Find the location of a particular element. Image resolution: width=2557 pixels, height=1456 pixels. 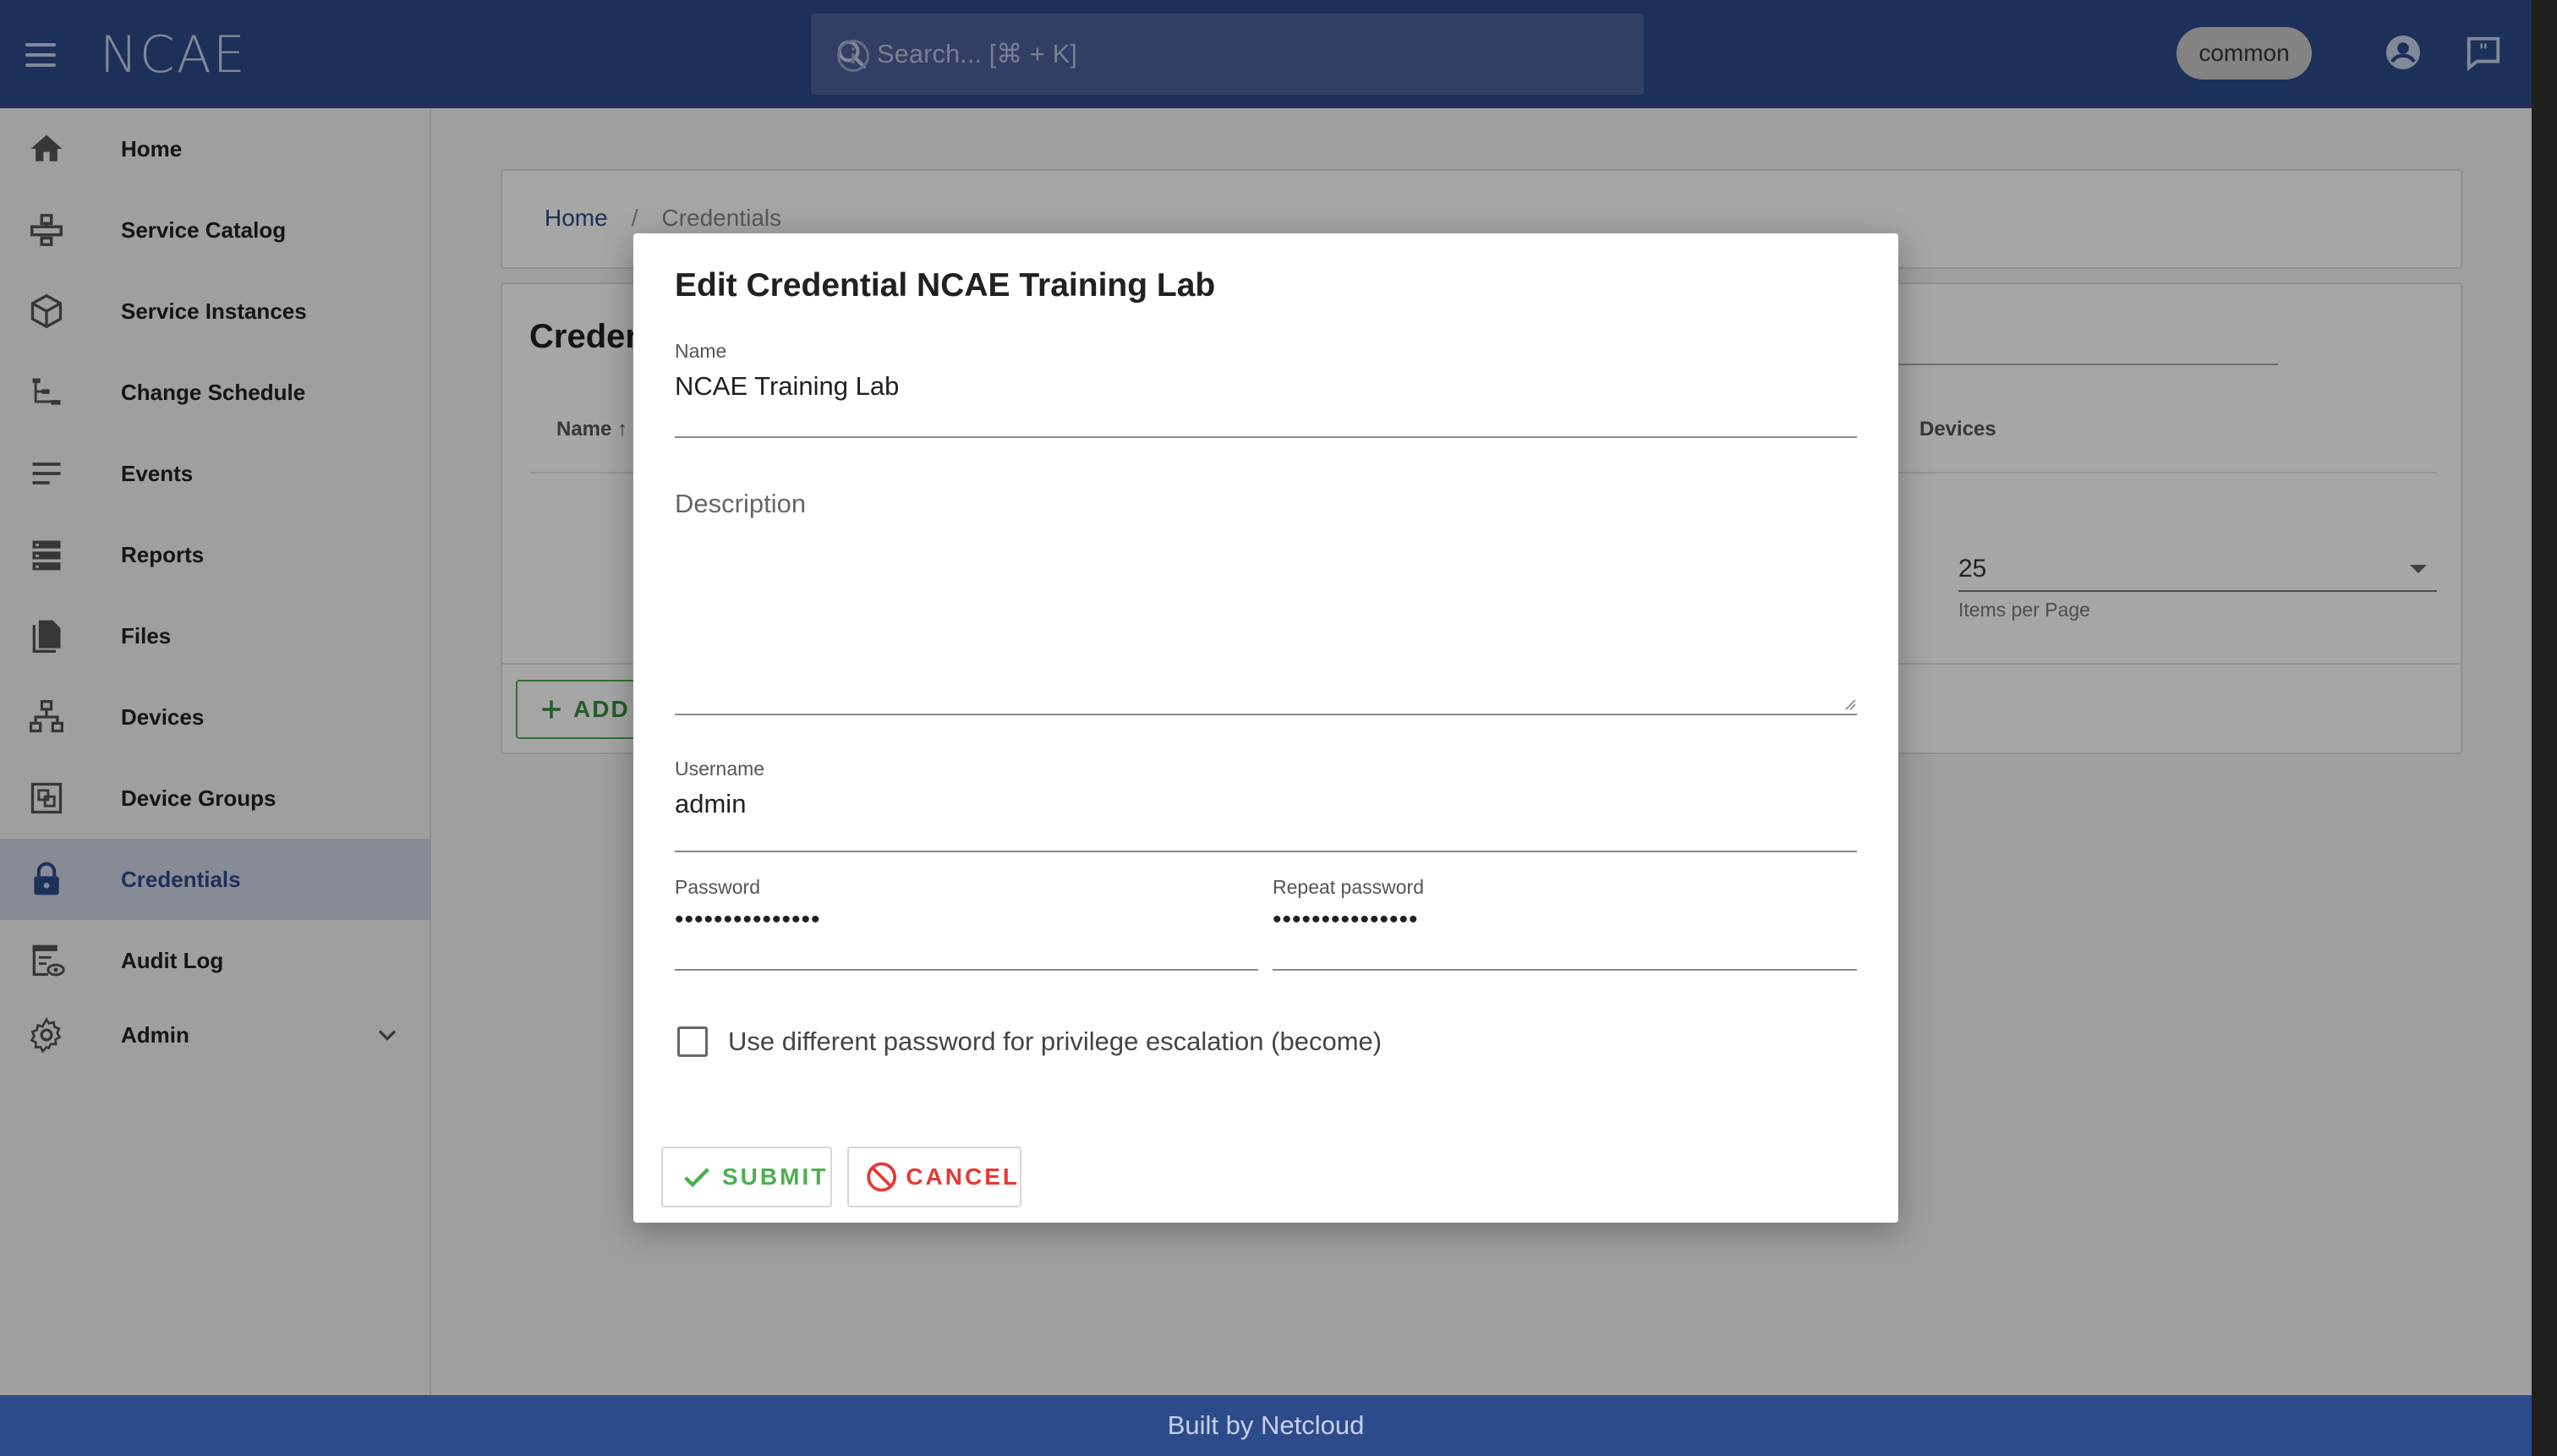

check-icon is located at coordinates (696, 1178).